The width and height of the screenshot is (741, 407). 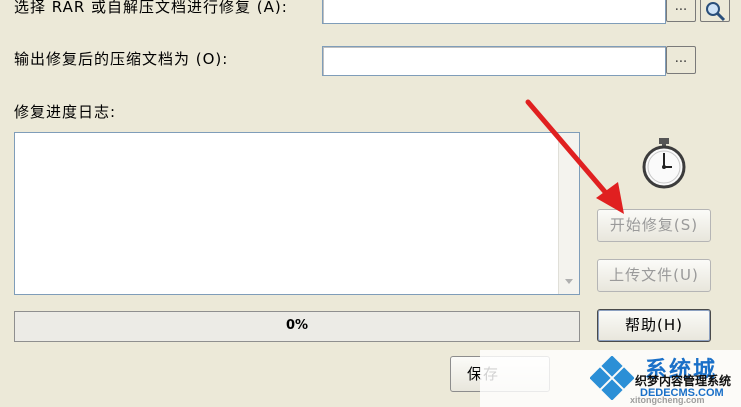 What do you see at coordinates (654, 325) in the screenshot?
I see `help-button: 帮助(H)` at bounding box center [654, 325].